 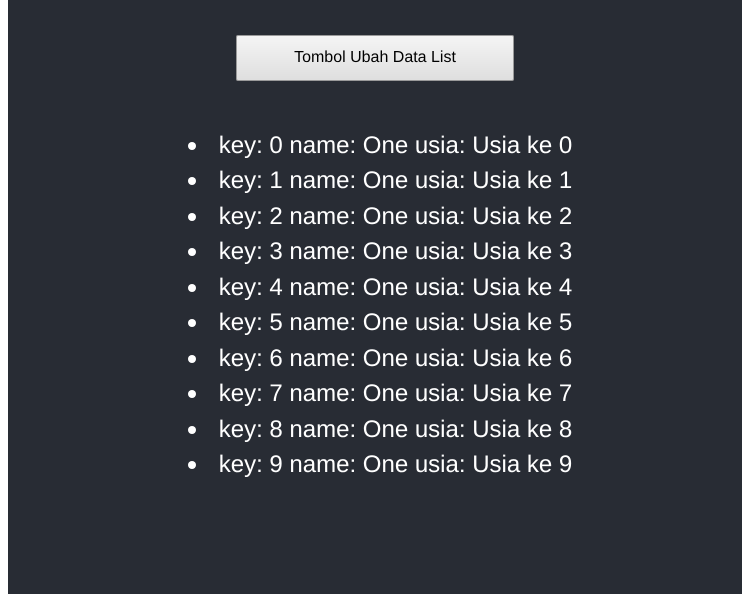 I want to click on list-item-text: key: 6 name: One usia: Usia ke 6, so click(x=395, y=358).